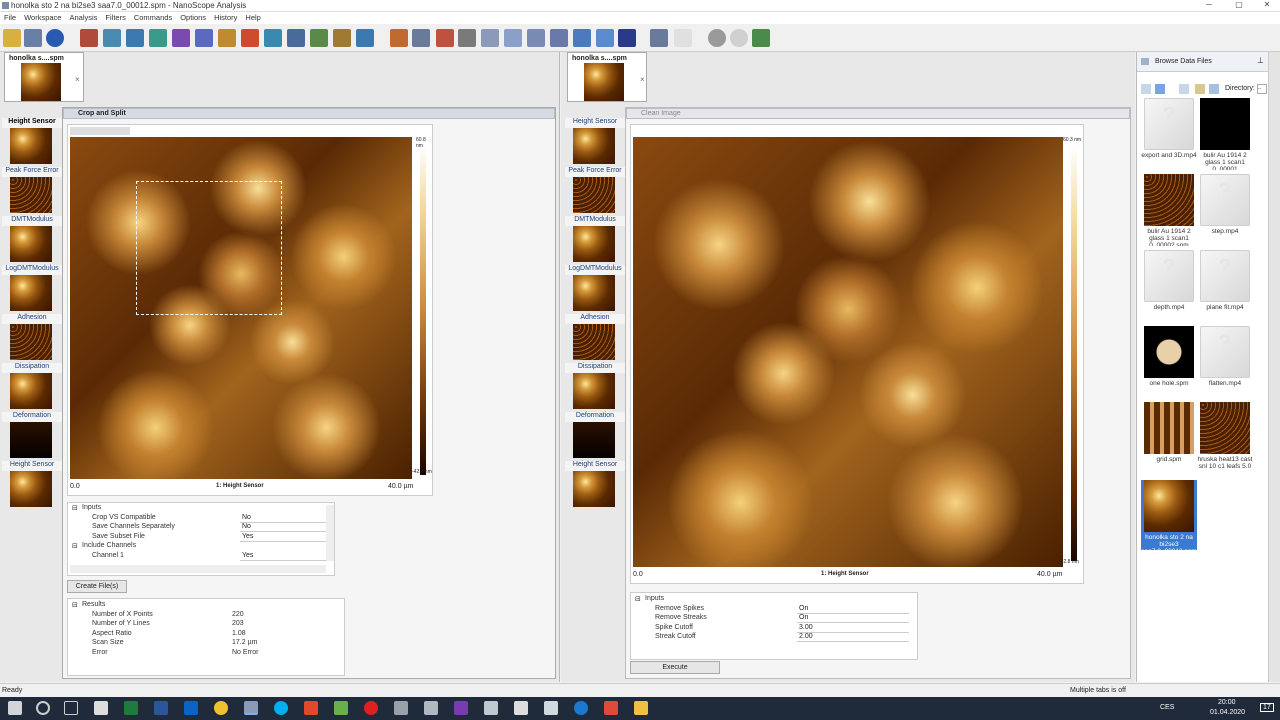 The width and height of the screenshot is (1280, 720). Describe the element at coordinates (42, 18) in the screenshot. I see `menu-workspace: Workspace` at that location.